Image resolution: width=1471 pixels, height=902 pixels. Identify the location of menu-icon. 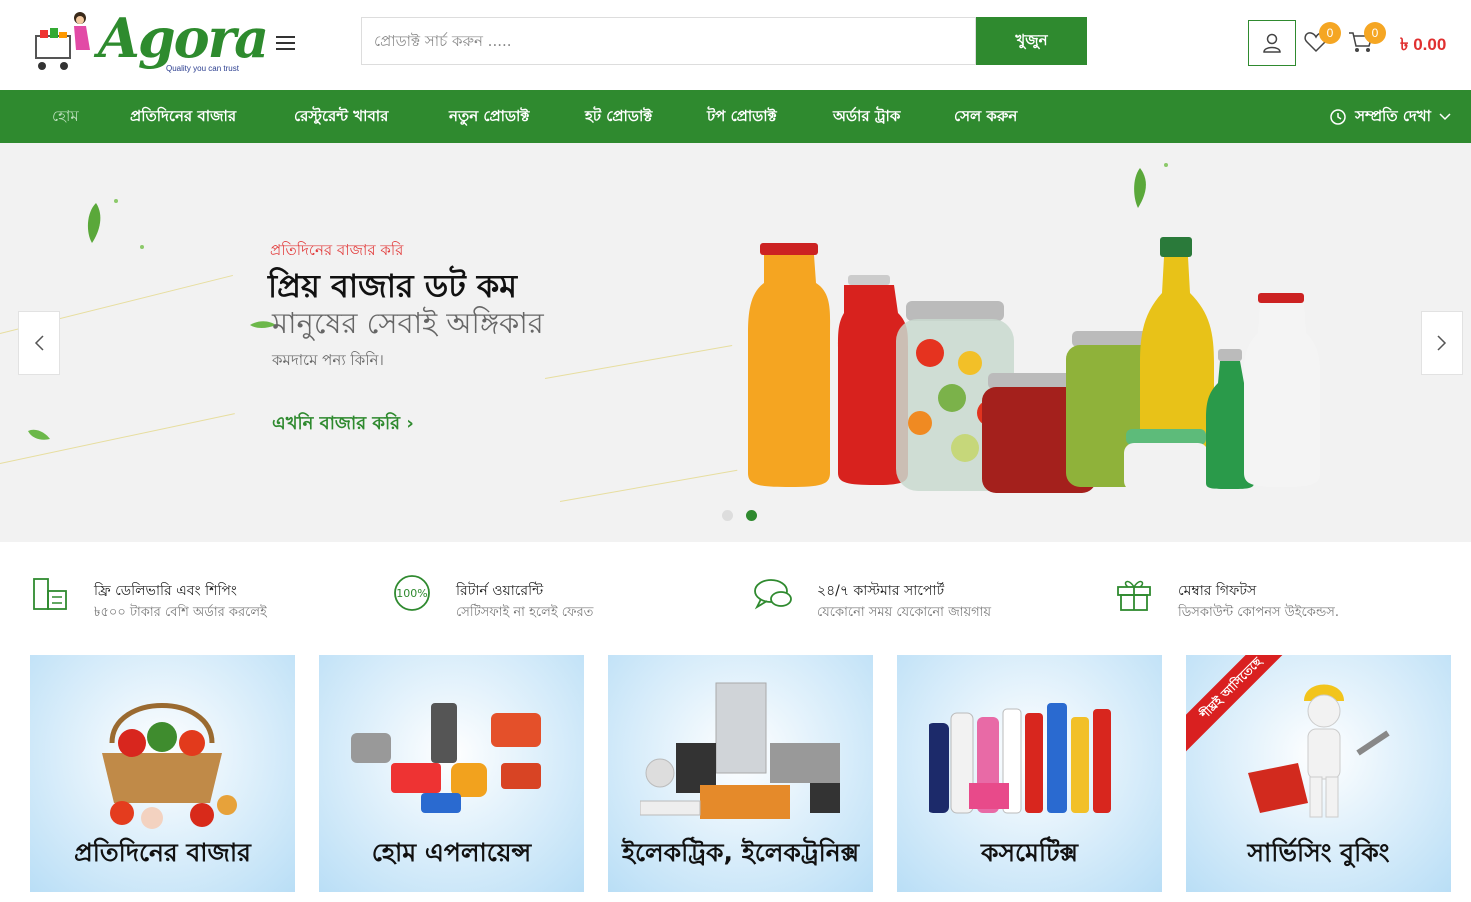
(285, 43).